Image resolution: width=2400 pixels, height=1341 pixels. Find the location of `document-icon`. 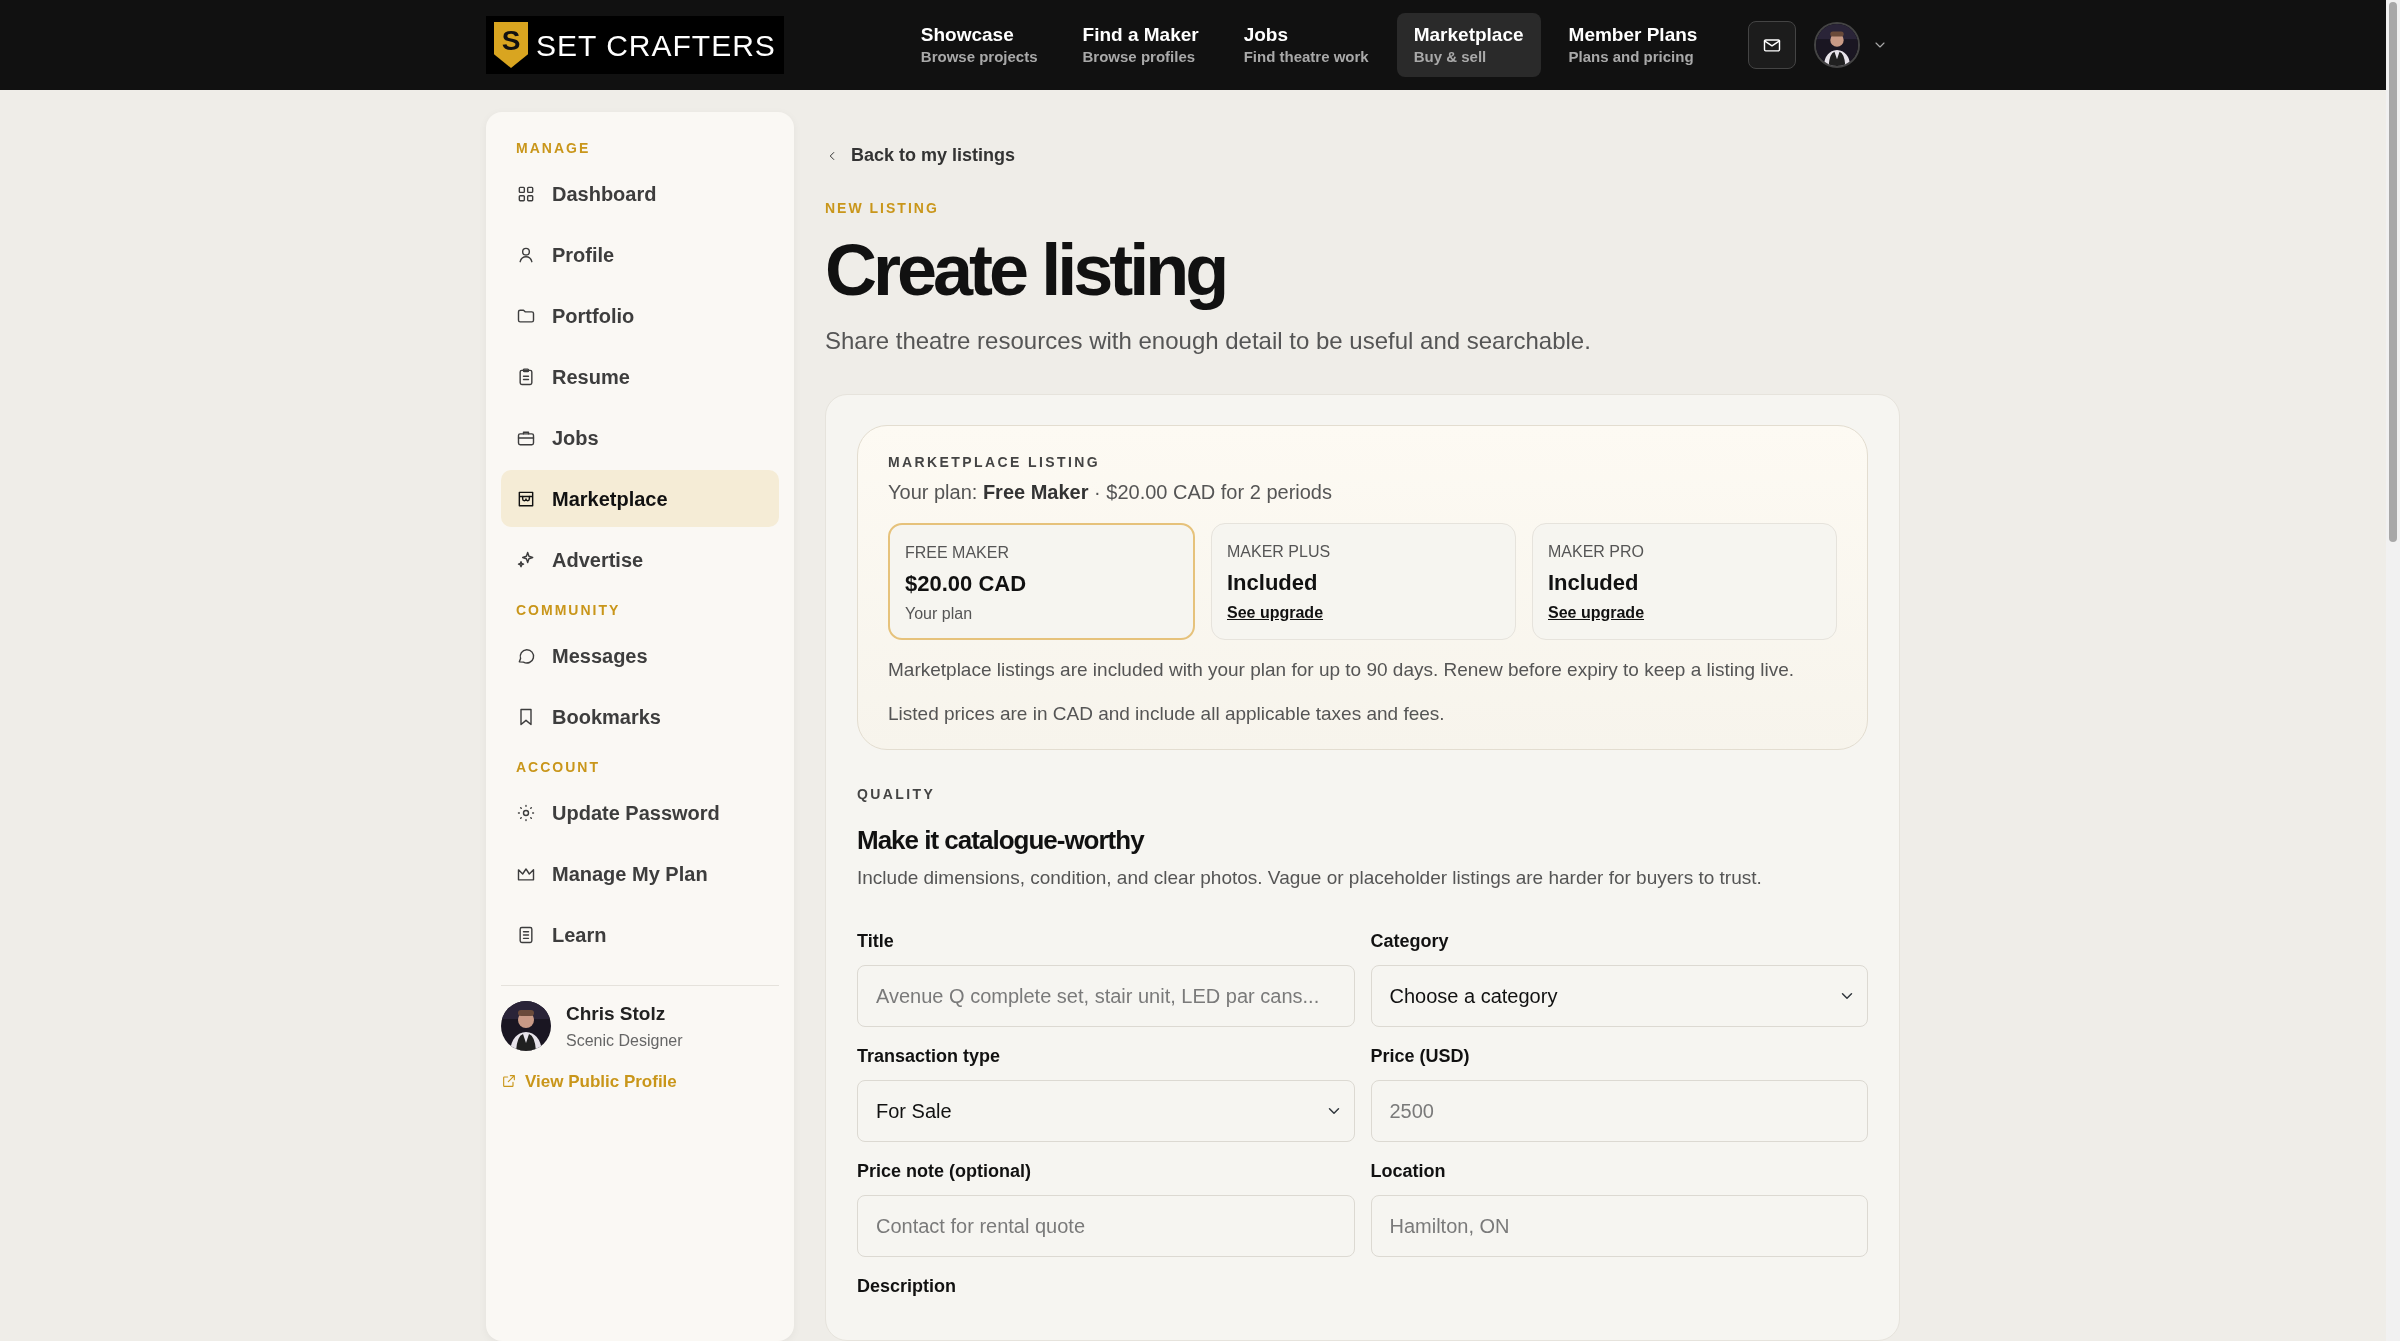

document-icon is located at coordinates (526, 934).